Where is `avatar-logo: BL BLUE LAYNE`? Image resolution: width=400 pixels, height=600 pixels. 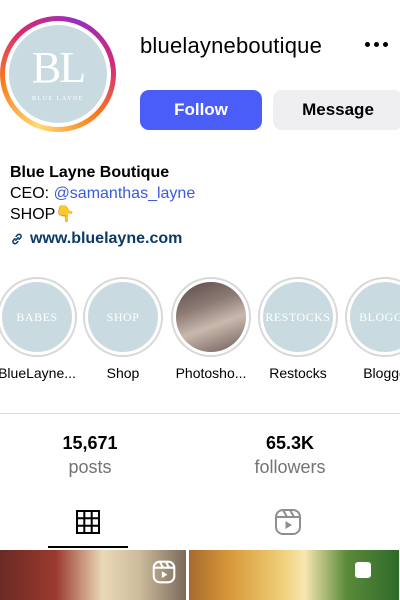 avatar-logo: BL BLUE LAYNE is located at coordinates (58, 74).